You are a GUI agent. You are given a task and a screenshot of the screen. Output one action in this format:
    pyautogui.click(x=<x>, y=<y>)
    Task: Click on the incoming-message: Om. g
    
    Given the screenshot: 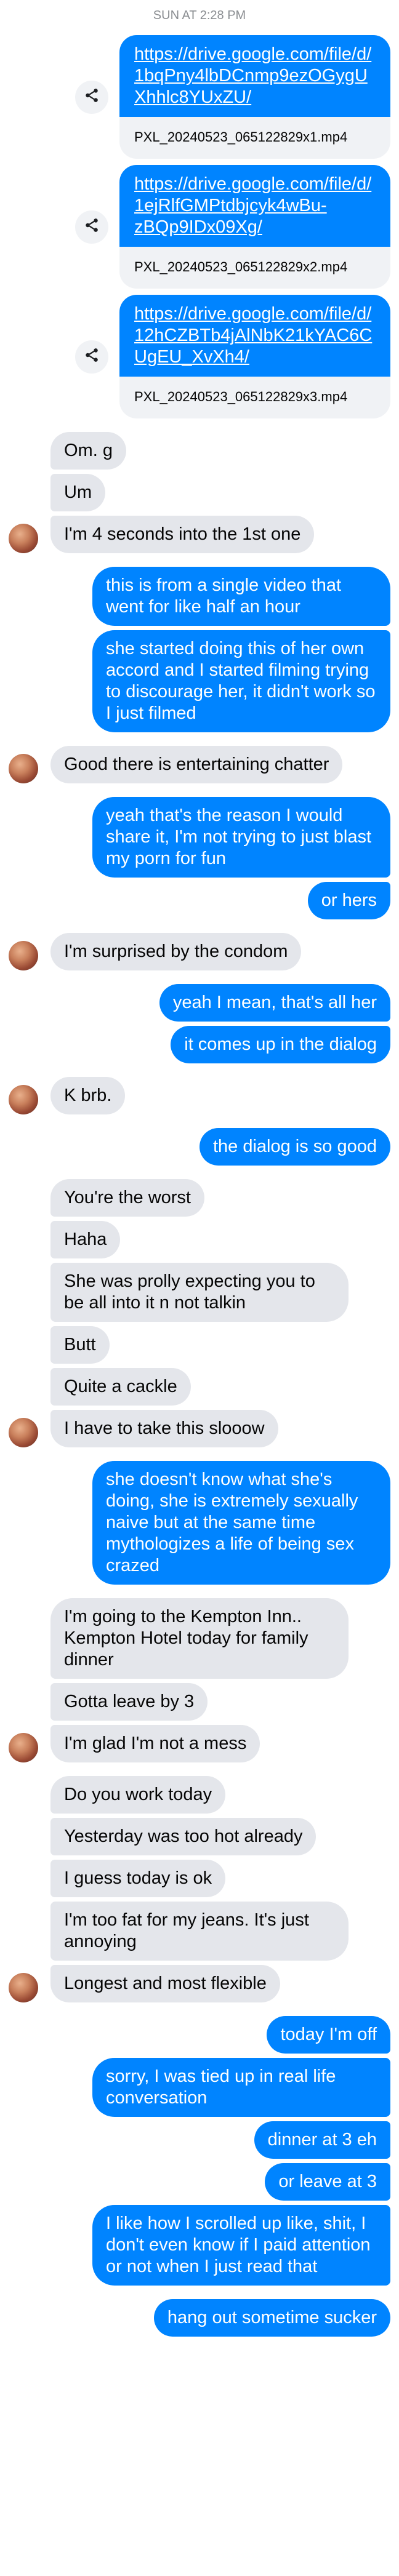 What is the action you would take?
    pyautogui.click(x=88, y=451)
    